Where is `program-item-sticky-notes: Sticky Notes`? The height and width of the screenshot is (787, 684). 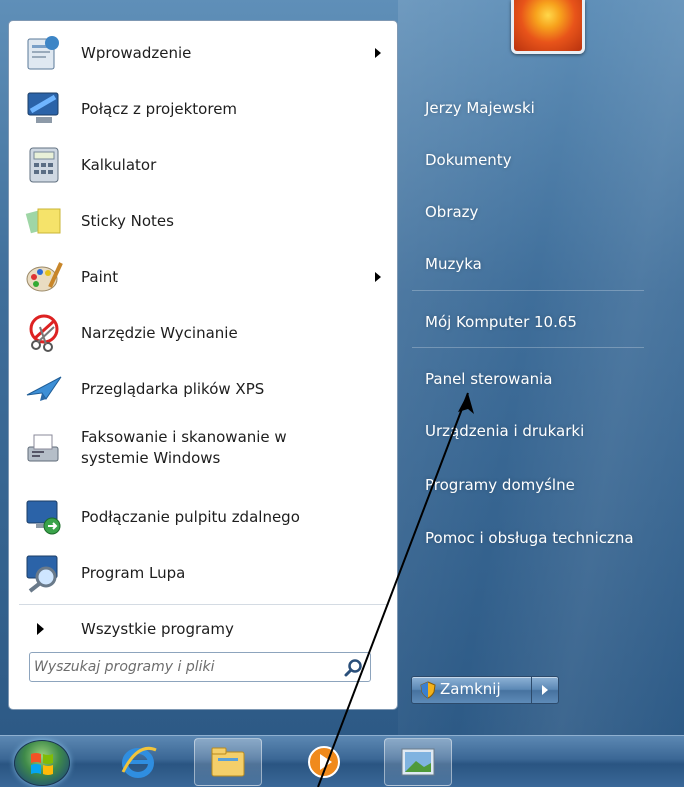 program-item-sticky-notes: Sticky Notes is located at coordinates (203, 221).